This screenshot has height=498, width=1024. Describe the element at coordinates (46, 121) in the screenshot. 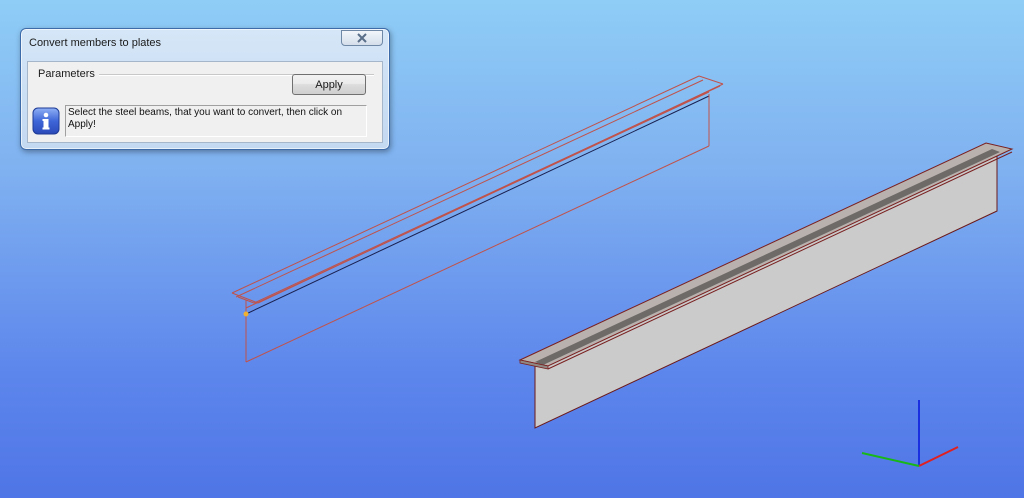

I see `info-icon` at that location.